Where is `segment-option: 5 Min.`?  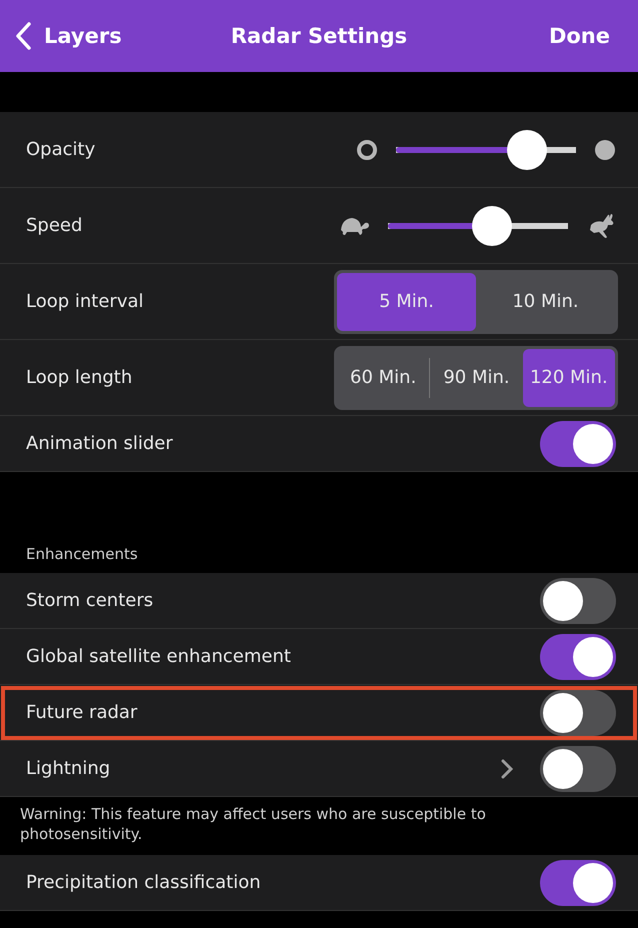
segment-option: 5 Min. is located at coordinates (406, 301).